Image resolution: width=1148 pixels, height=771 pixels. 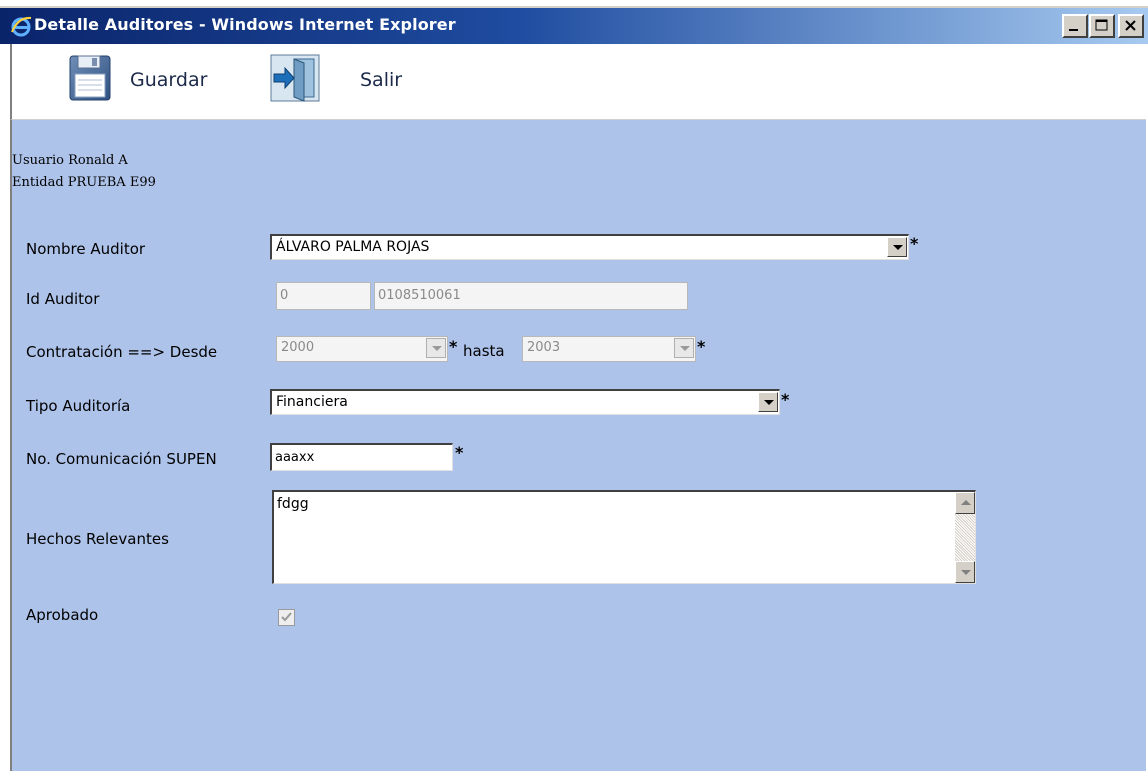 I want to click on textarea-scrollbar, so click(x=965, y=537).